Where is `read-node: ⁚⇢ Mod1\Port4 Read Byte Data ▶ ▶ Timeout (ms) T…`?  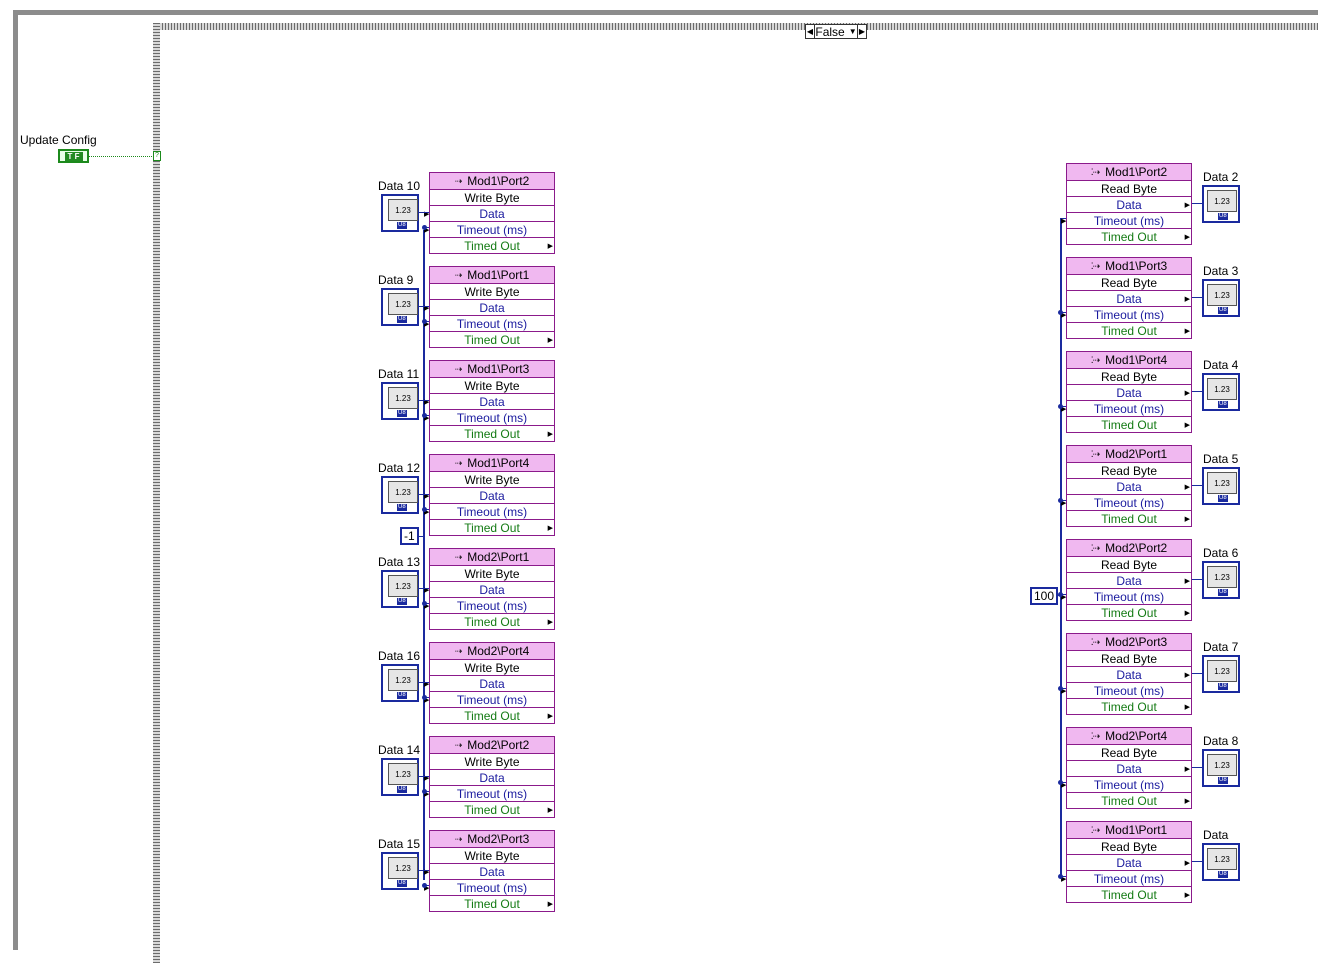 read-node: ⁚⇢ Mod1\Port4 Read Byte Data ▶ ▶ Timeout (ms) T… is located at coordinates (1126, 392).